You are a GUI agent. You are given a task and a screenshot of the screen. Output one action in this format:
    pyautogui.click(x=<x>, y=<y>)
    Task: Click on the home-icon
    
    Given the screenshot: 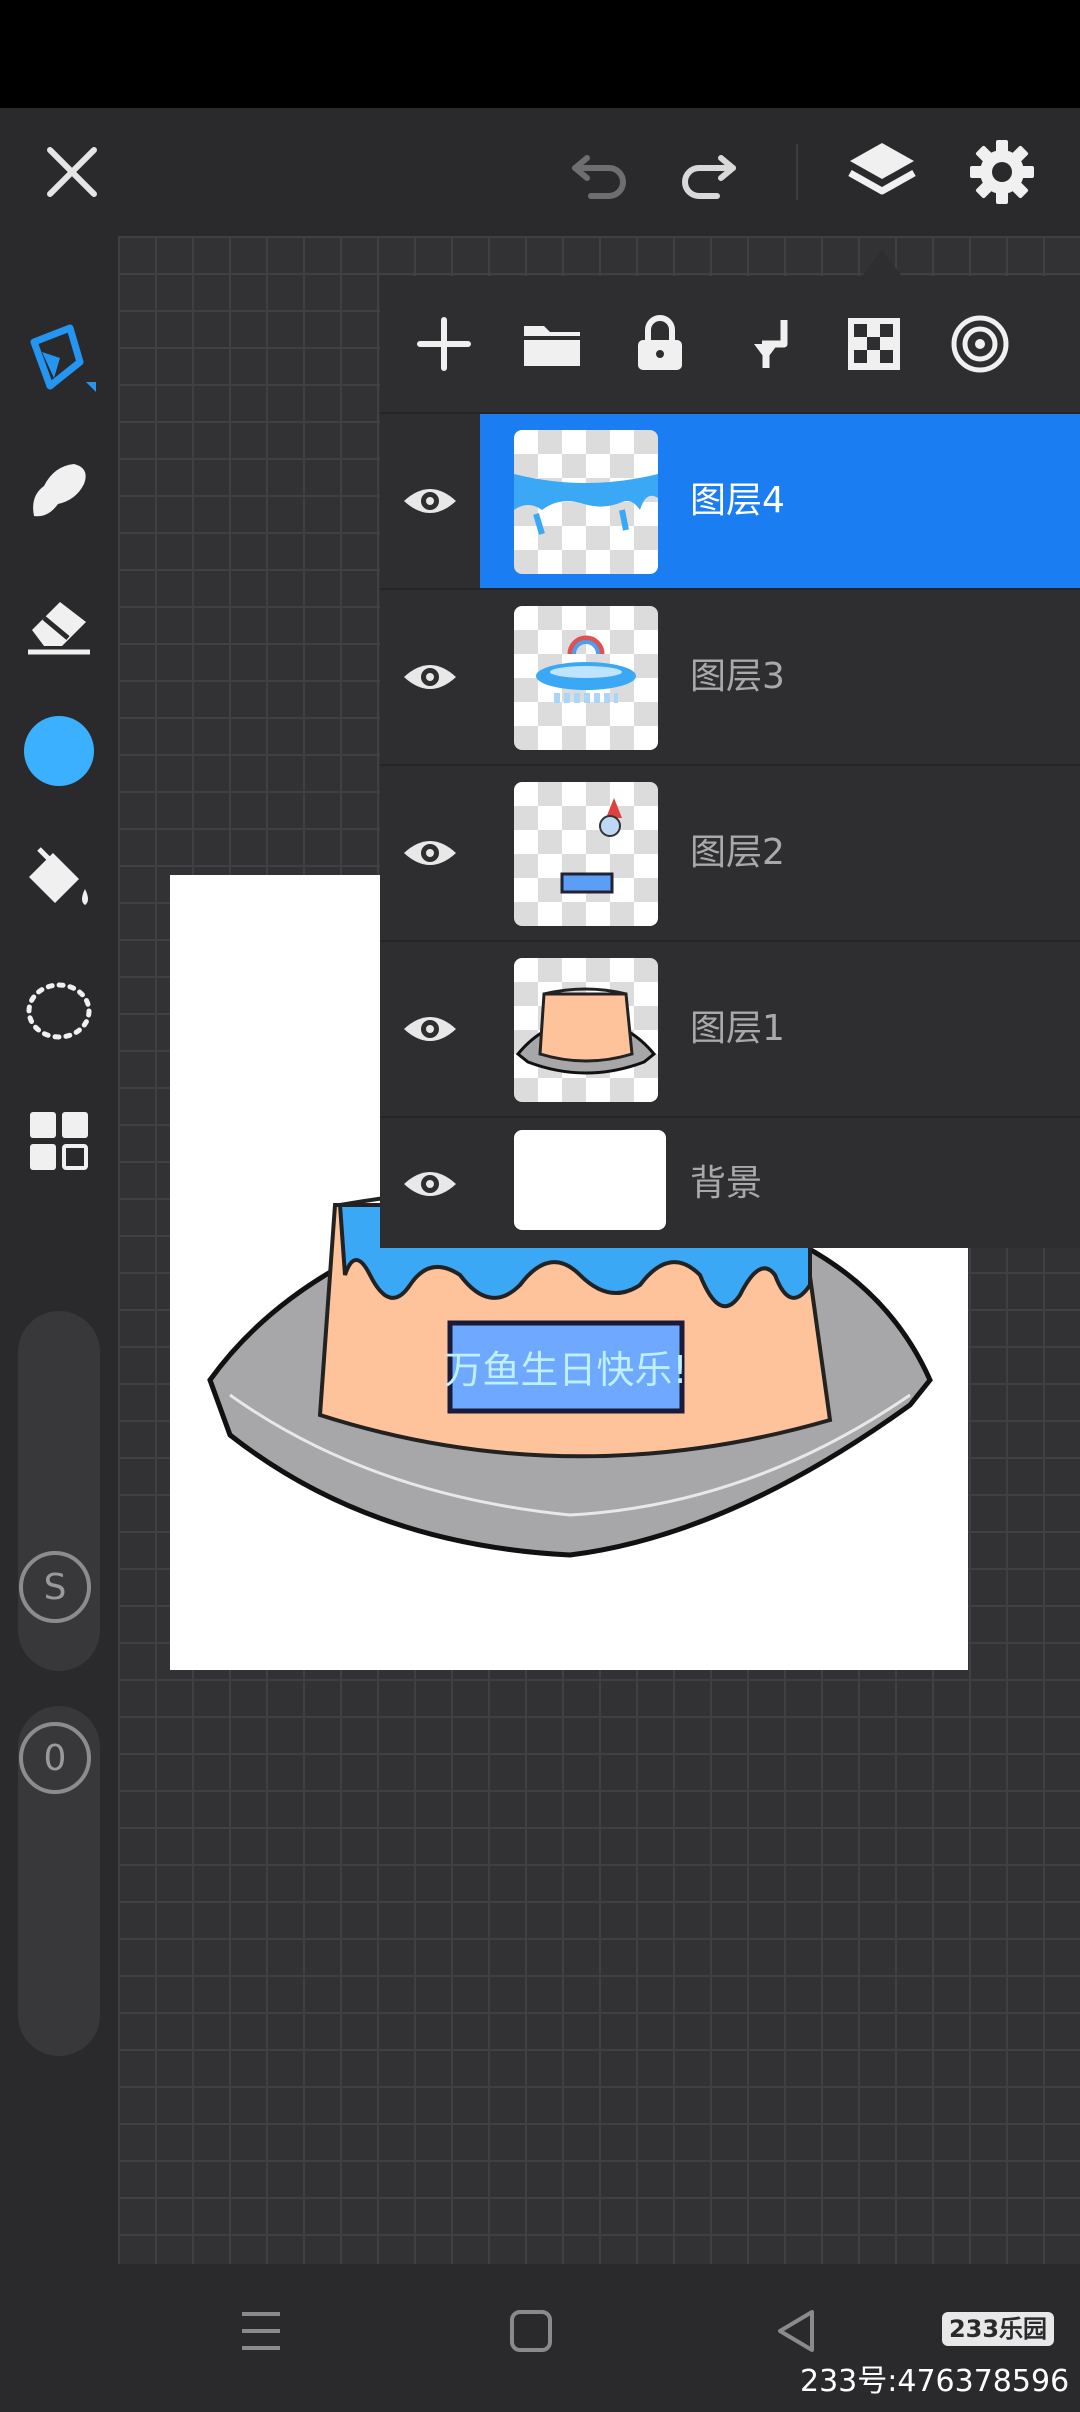 What is the action you would take?
    pyautogui.click(x=531, y=2331)
    